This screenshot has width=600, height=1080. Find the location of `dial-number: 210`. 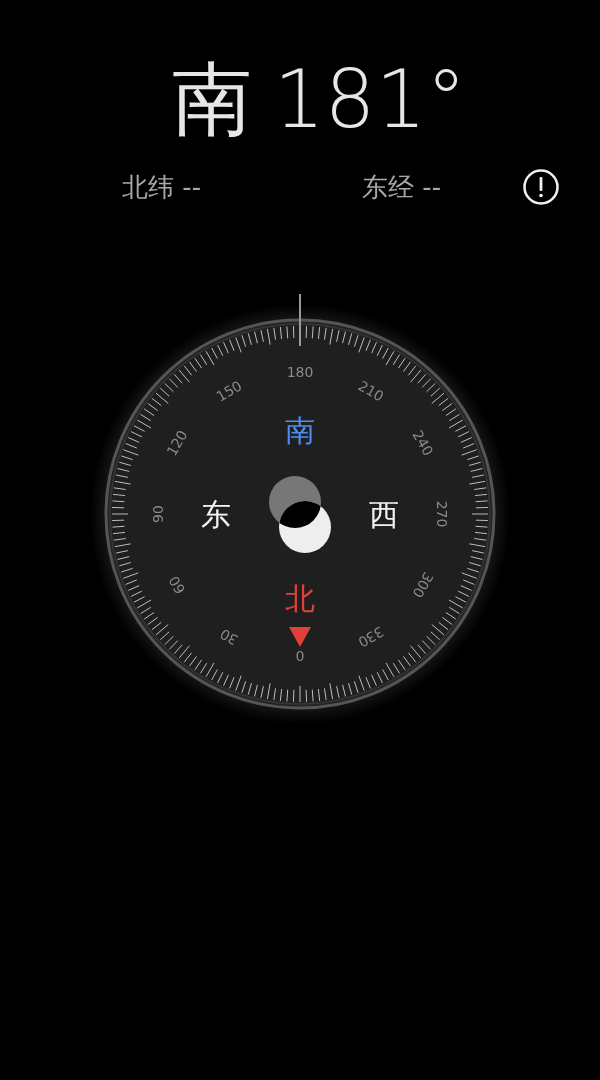

dial-number: 210 is located at coordinates (371, 391).